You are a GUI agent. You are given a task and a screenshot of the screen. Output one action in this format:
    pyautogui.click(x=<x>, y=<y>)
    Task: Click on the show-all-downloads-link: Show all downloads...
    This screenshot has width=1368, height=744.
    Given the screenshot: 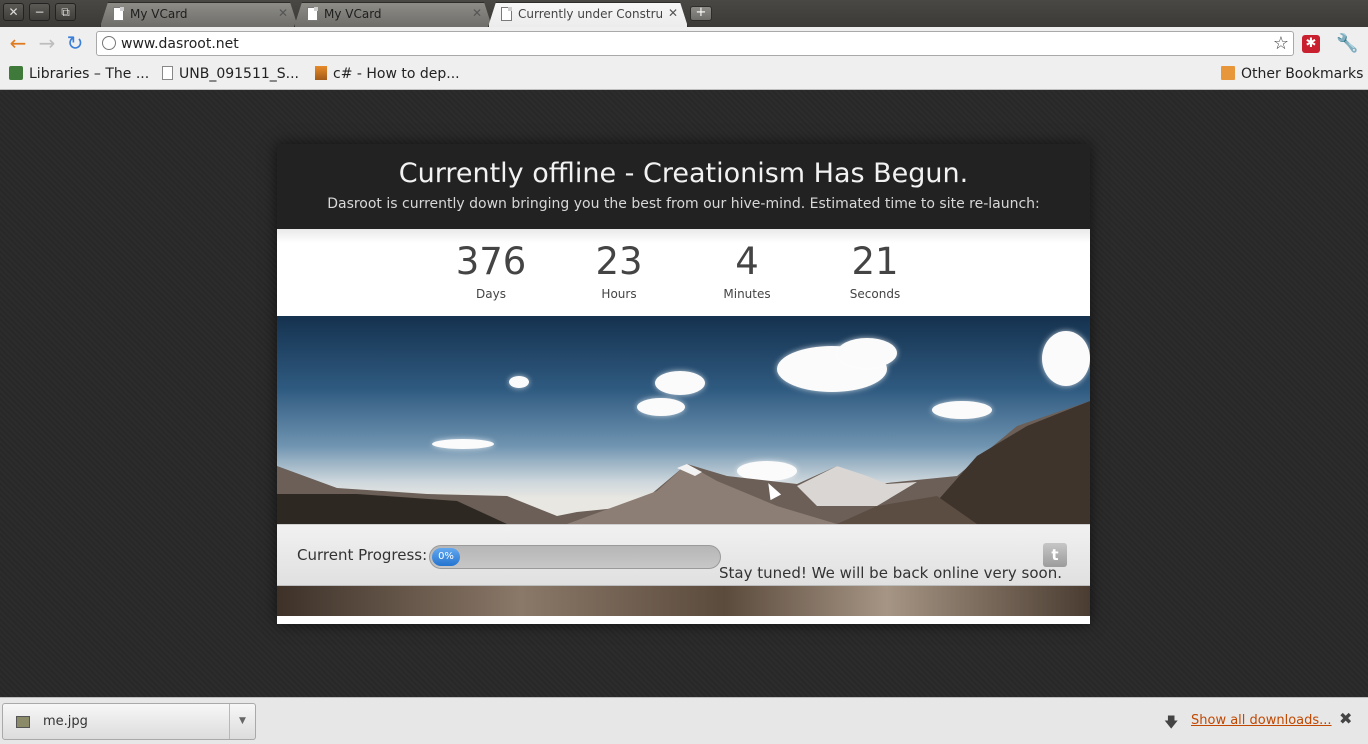 What is the action you would take?
    pyautogui.click(x=1261, y=720)
    